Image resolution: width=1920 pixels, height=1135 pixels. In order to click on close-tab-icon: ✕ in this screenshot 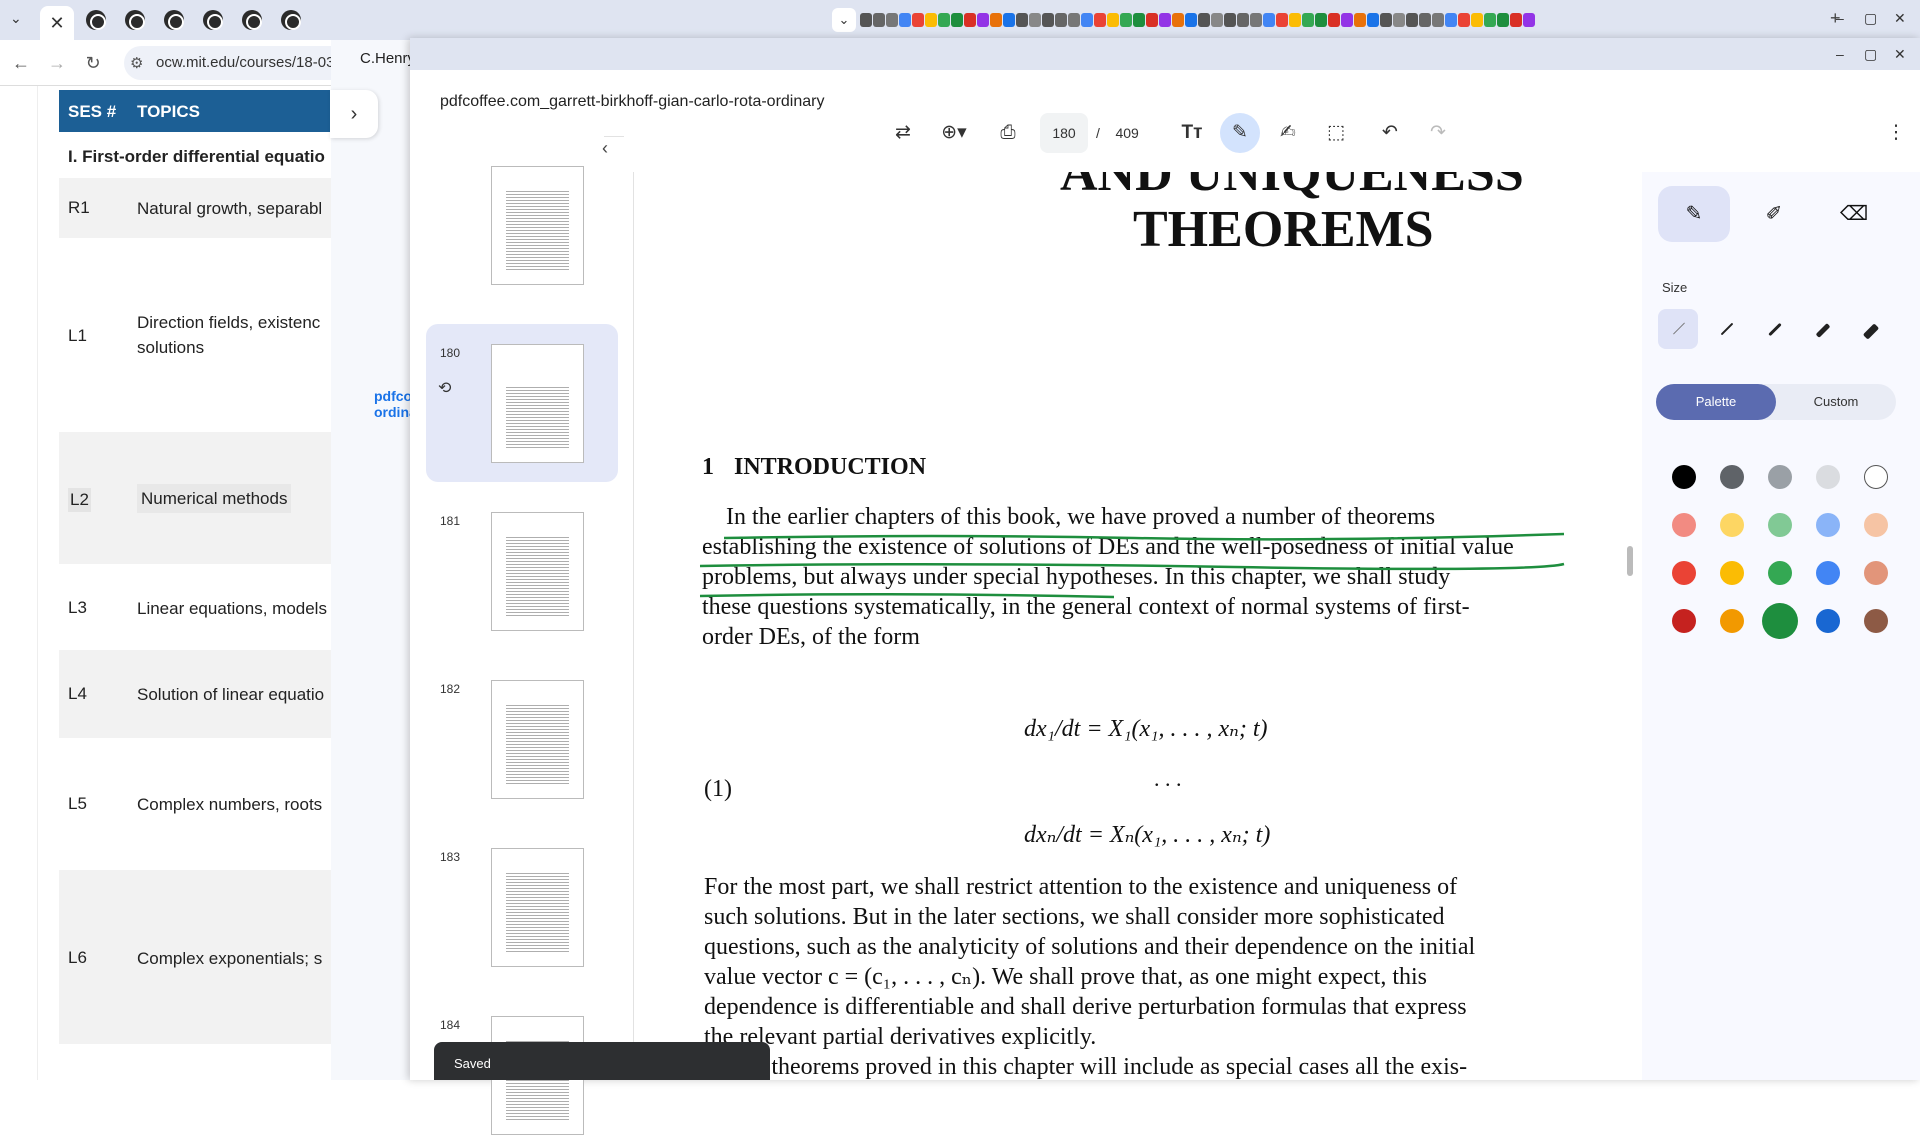, I will do `click(56, 23)`.